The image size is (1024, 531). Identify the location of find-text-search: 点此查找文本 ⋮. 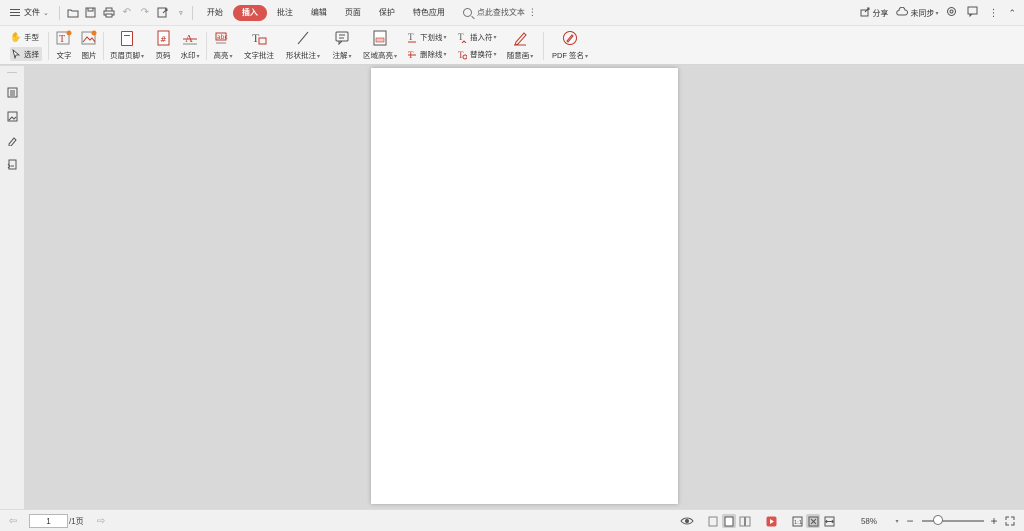
(499, 12).